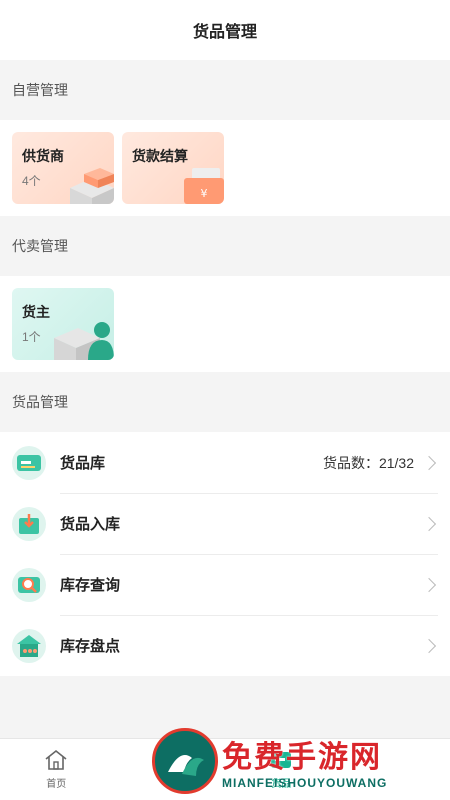  I want to click on section-title-self-operated: 自营管理, so click(225, 90).